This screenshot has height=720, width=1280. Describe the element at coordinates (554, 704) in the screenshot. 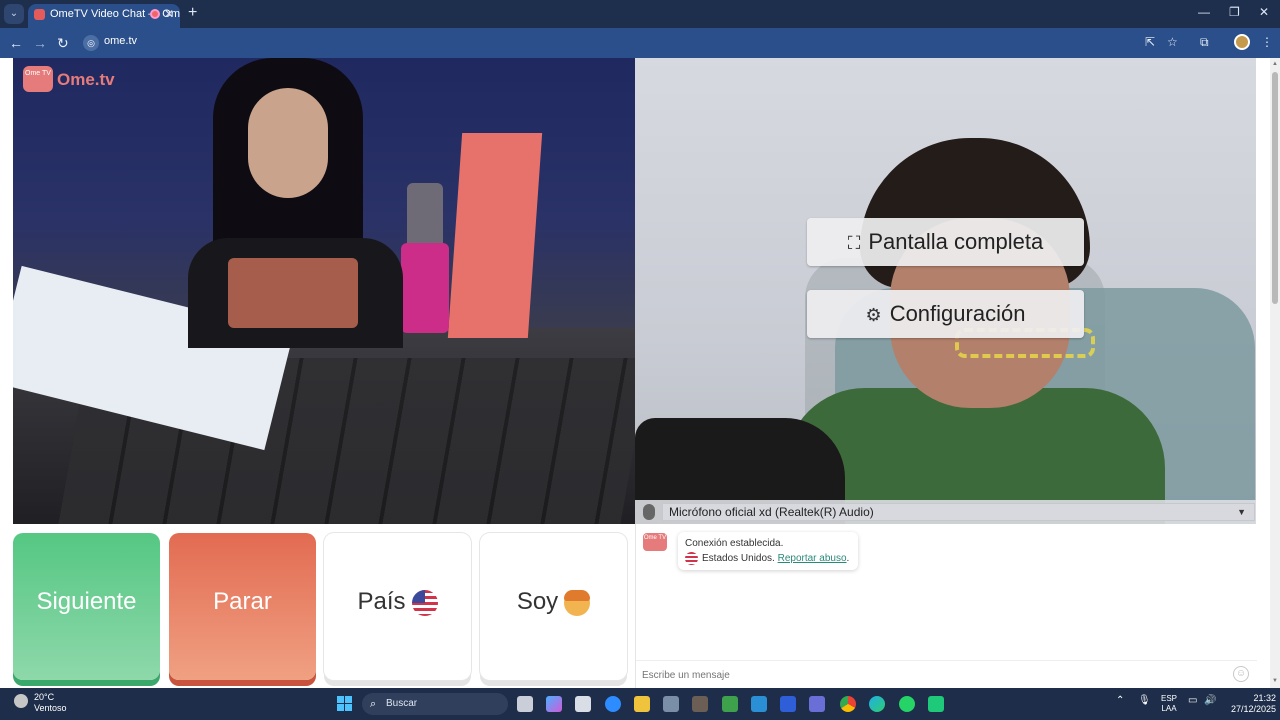

I see `copilot-icon` at that location.